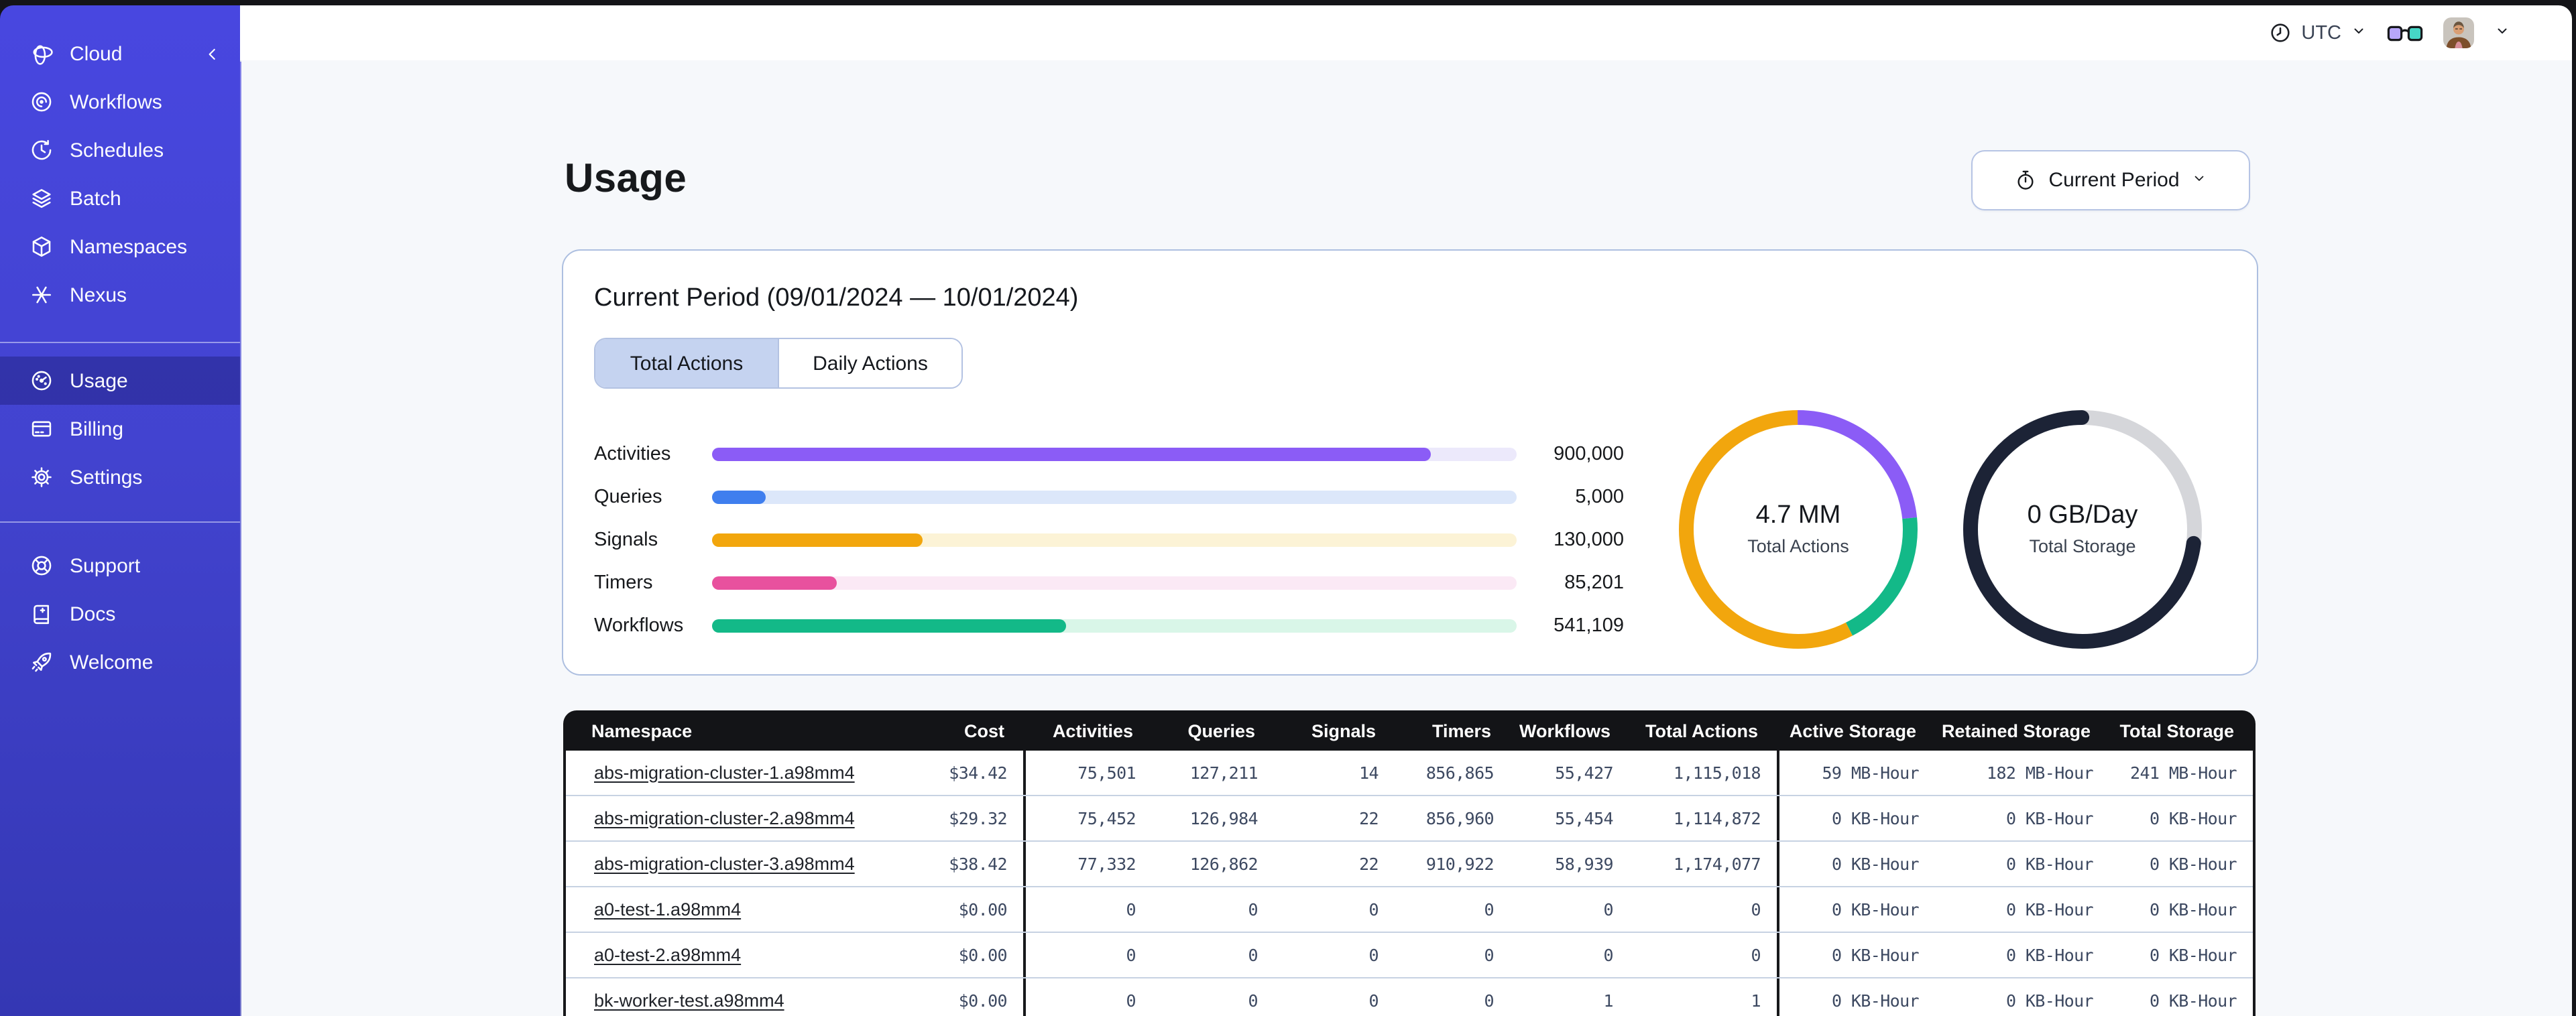 This screenshot has height=1016, width=2576. What do you see at coordinates (42, 566) in the screenshot?
I see `support-icon` at bounding box center [42, 566].